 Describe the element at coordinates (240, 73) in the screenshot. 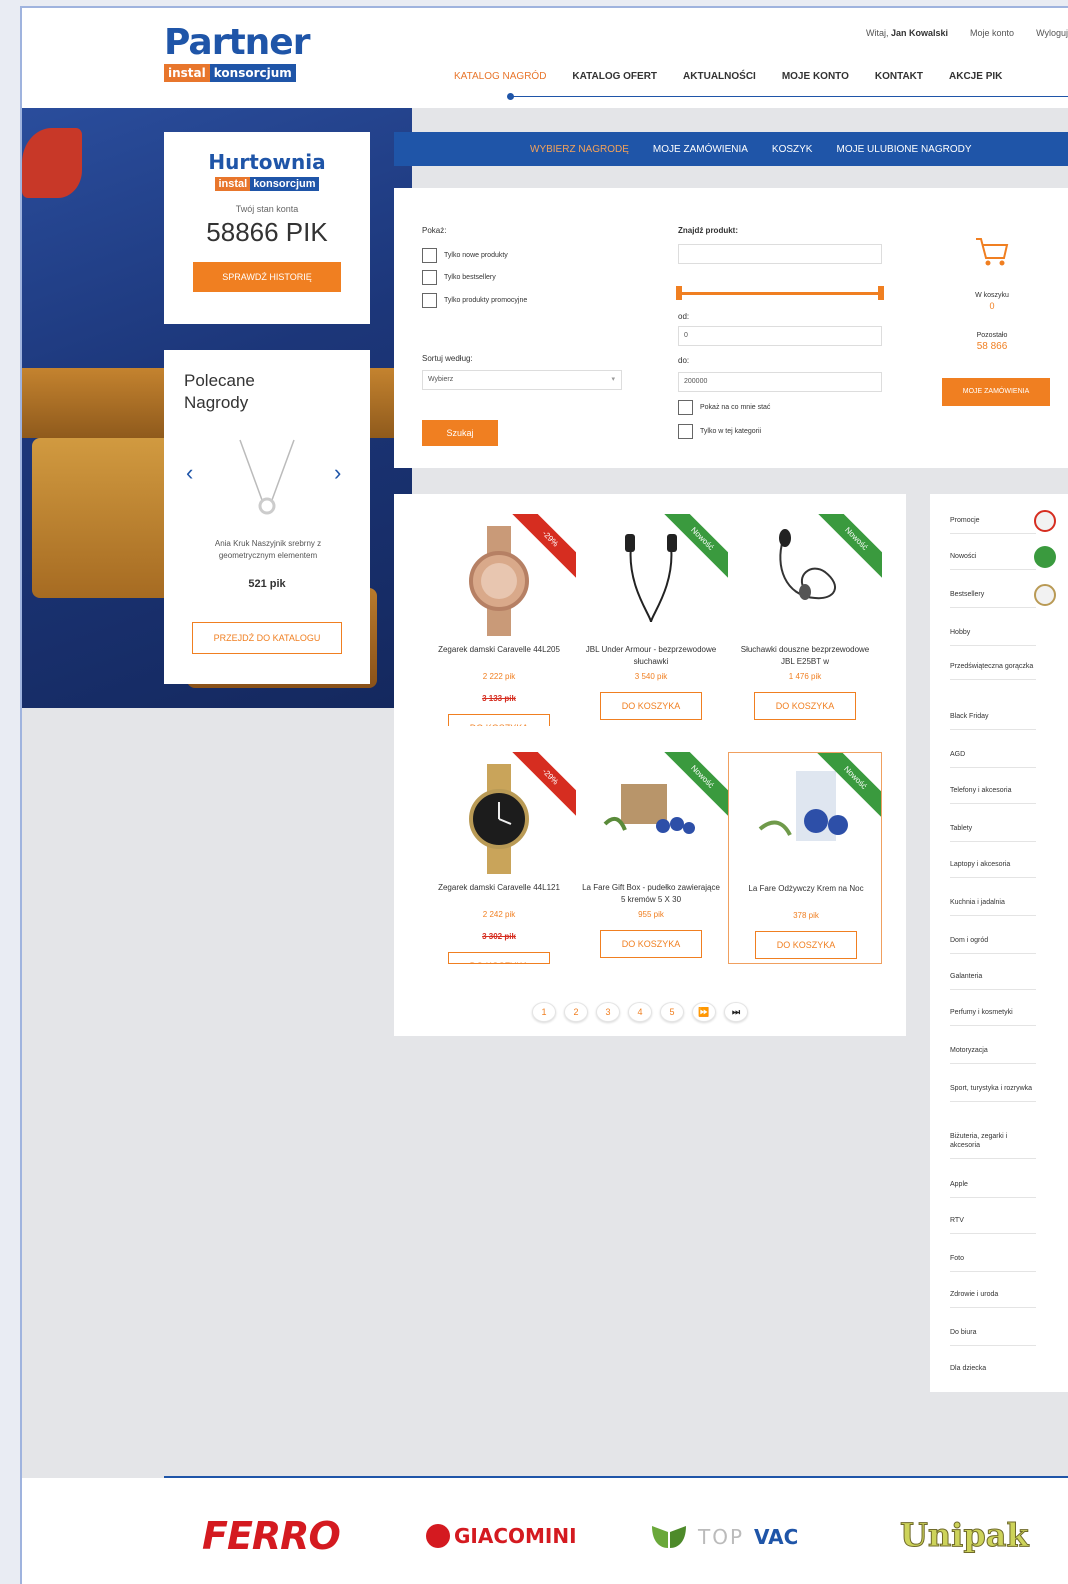

I see `logo-subtitle: instal konsorcjum` at that location.